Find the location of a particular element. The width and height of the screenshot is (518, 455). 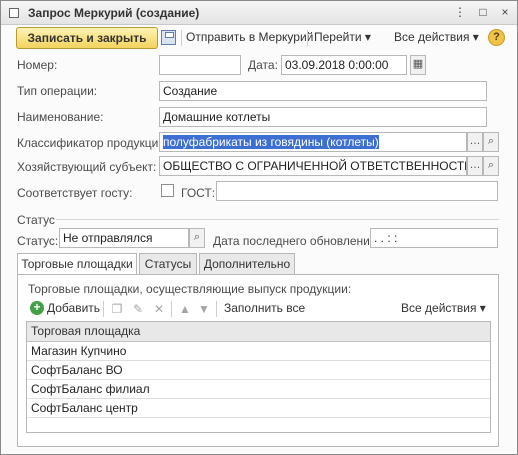

entity-open-icon: ⌕ is located at coordinates (491, 166).